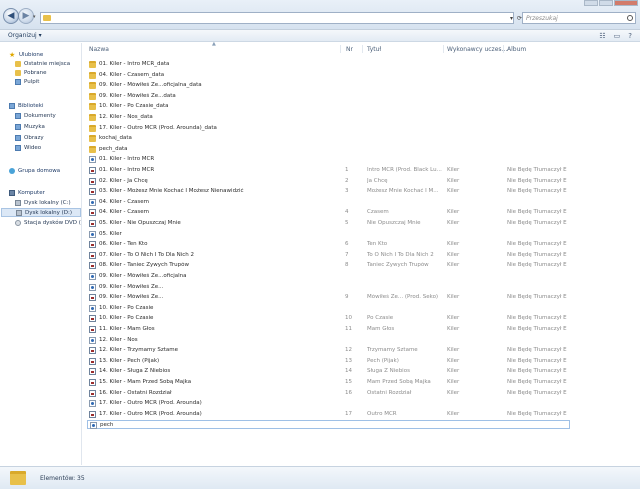 The width and height of the screenshot is (640, 489). I want to click on search-input: Przeszukaj, so click(579, 18).